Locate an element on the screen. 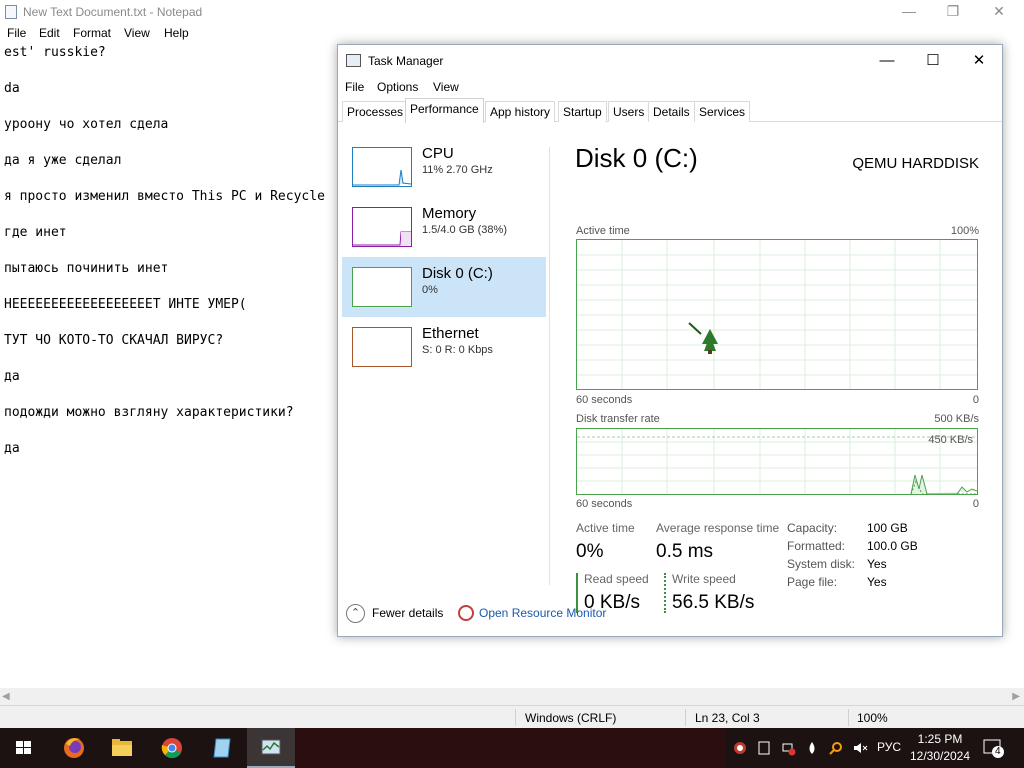  capacity-label: Capacity: is located at coordinates (812, 528).